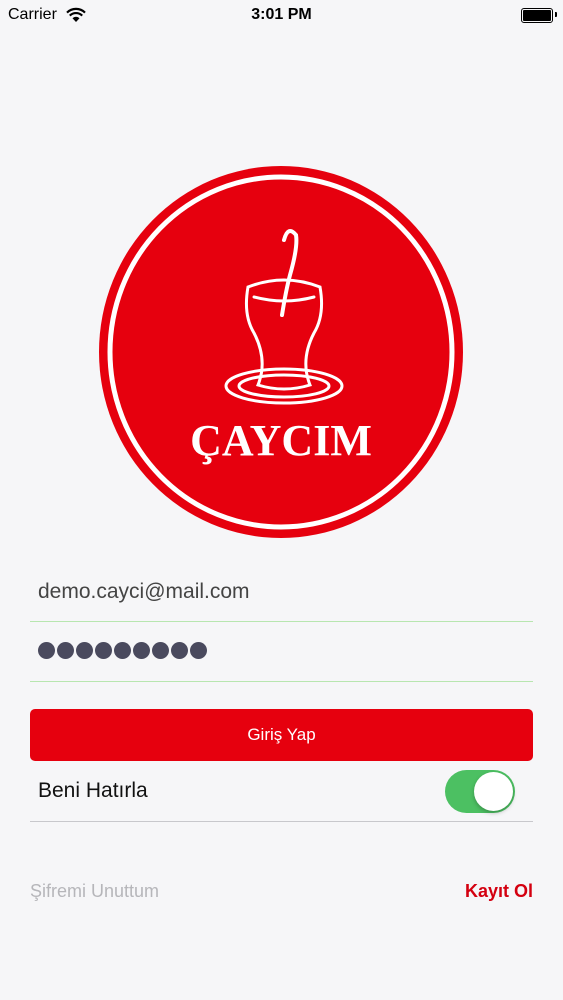  Describe the element at coordinates (556, 14) in the screenshot. I see `battery-tip` at that location.